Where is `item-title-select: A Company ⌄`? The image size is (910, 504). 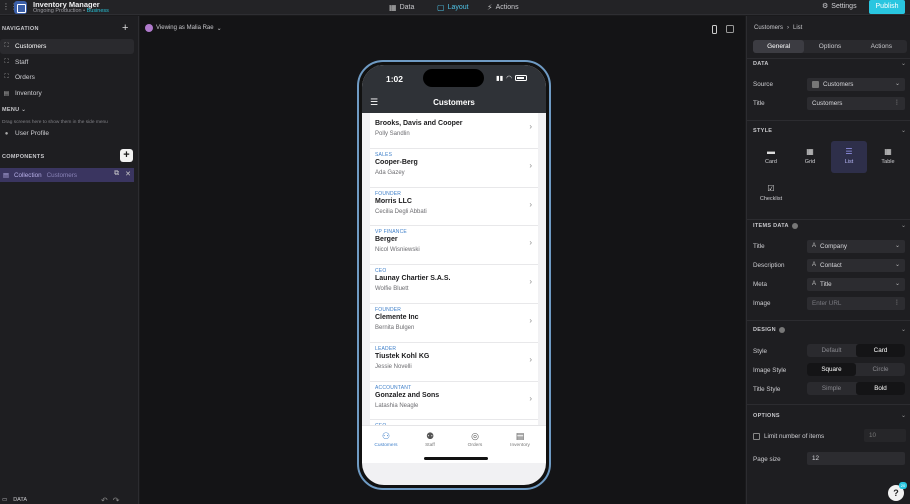
item-title-select: A Company ⌄ is located at coordinates (856, 246).